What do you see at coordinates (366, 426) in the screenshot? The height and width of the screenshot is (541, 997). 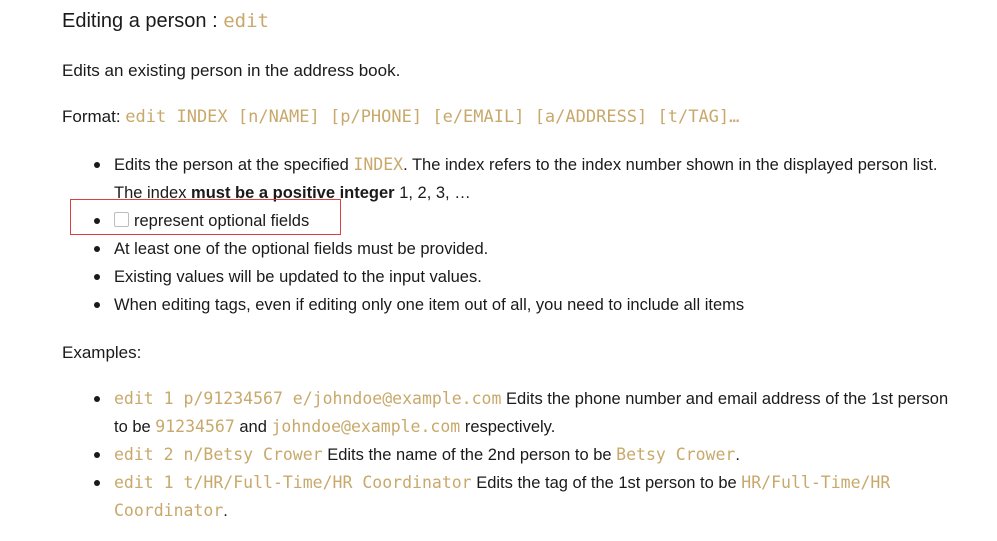 I see `example-value: johndoe@example.com` at bounding box center [366, 426].